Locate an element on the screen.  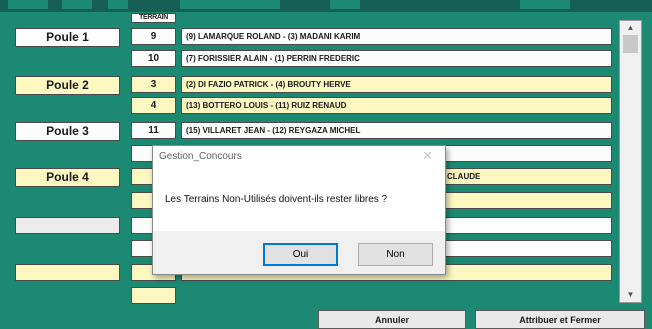
terrain-field: 4 is located at coordinates (153, 105).